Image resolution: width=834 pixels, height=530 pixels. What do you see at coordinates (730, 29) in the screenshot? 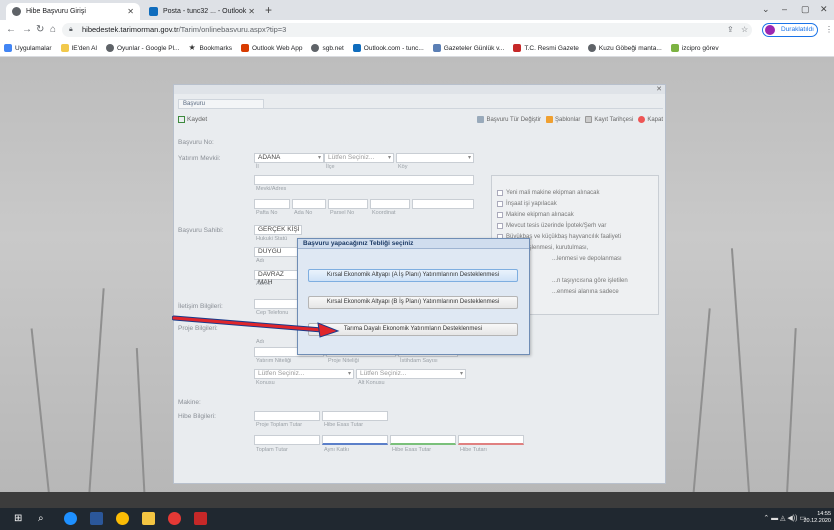
I see `share-icon: ⇪` at bounding box center [730, 29].